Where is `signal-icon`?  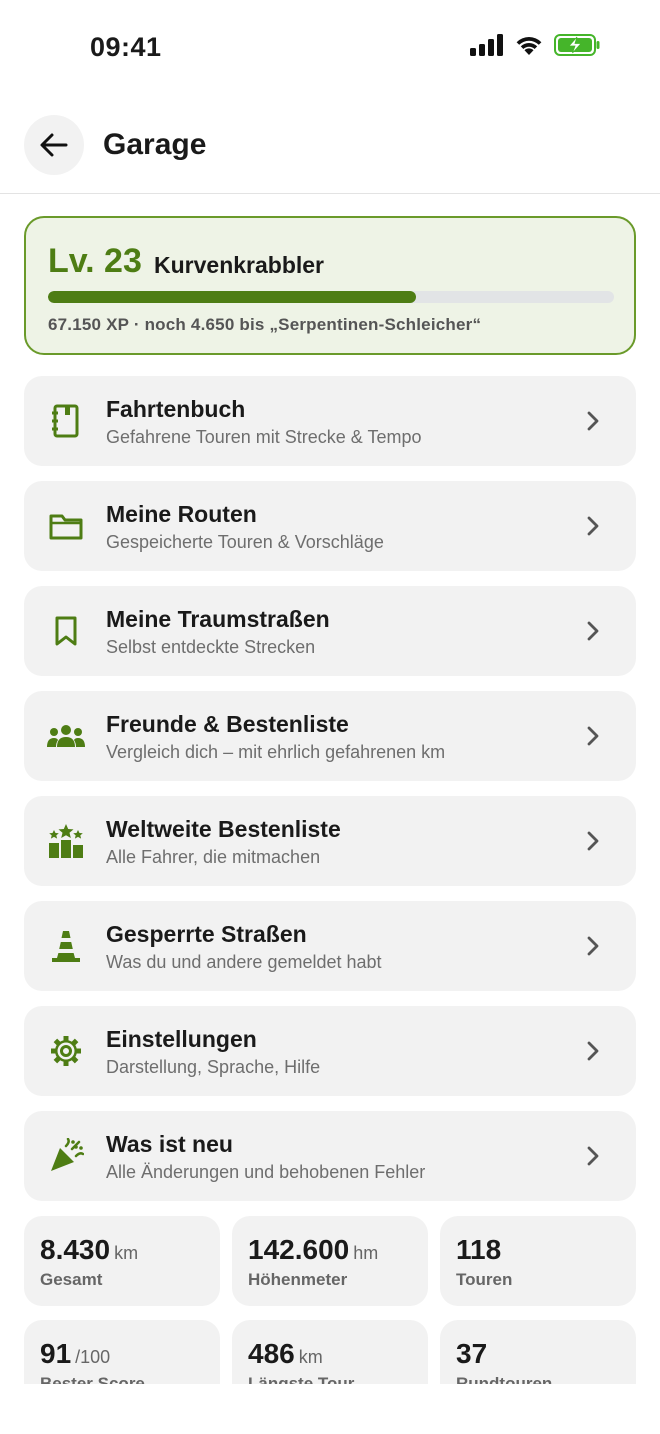 signal-icon is located at coordinates (486, 45).